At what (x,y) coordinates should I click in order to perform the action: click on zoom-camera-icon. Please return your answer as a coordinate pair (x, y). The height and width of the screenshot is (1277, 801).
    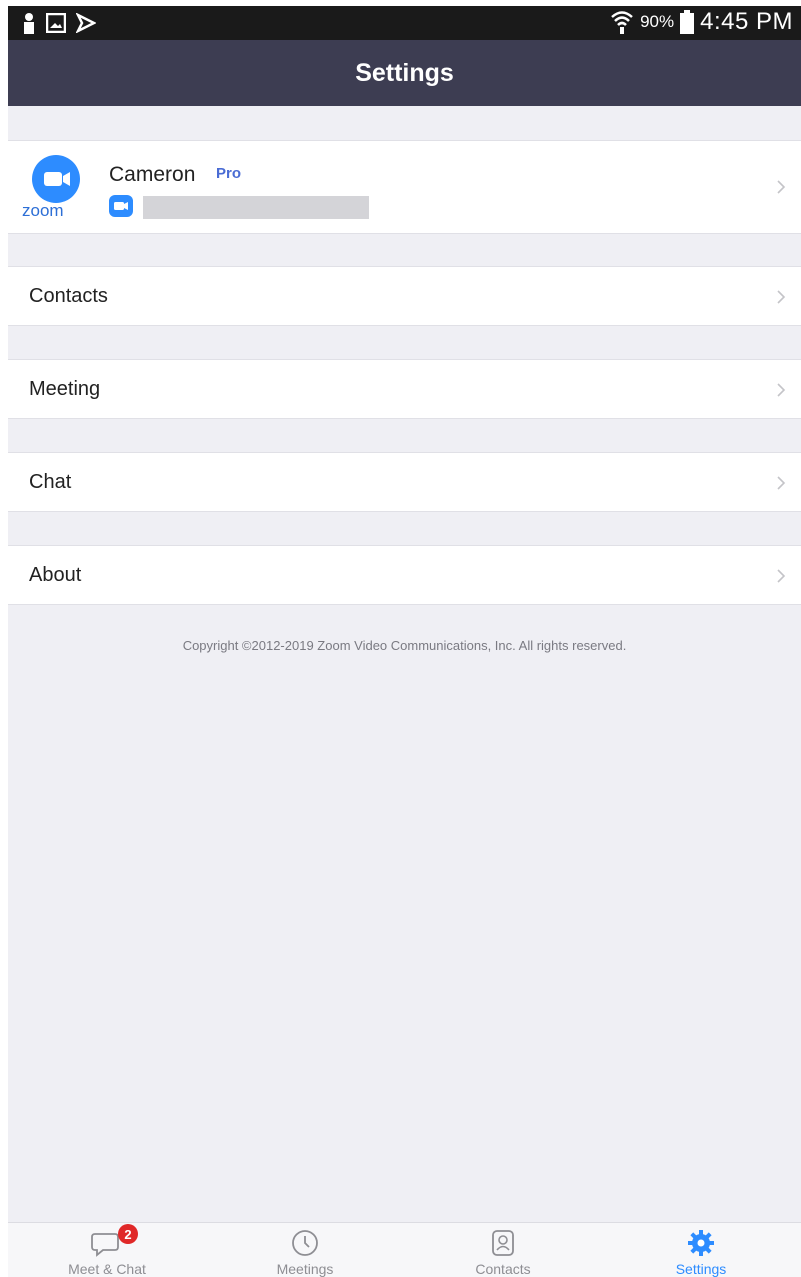
    Looking at the image, I should click on (121, 206).